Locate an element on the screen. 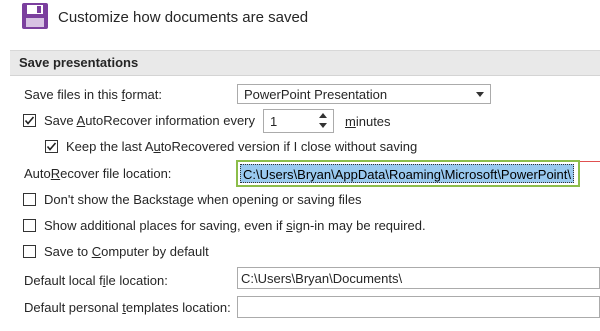  save-computer-label: Save to Computer by default is located at coordinates (126, 251).